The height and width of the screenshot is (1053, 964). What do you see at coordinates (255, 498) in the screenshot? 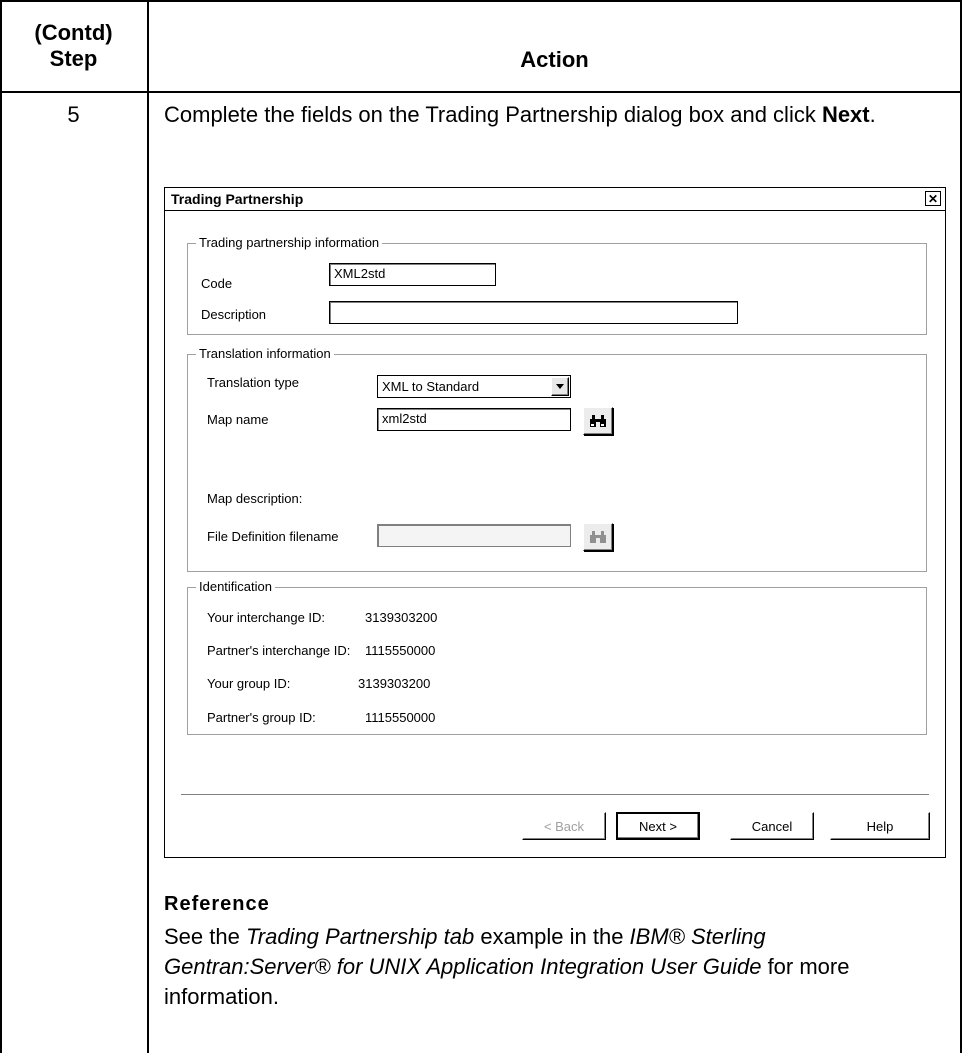
I see `map-description-label: Map description:` at bounding box center [255, 498].